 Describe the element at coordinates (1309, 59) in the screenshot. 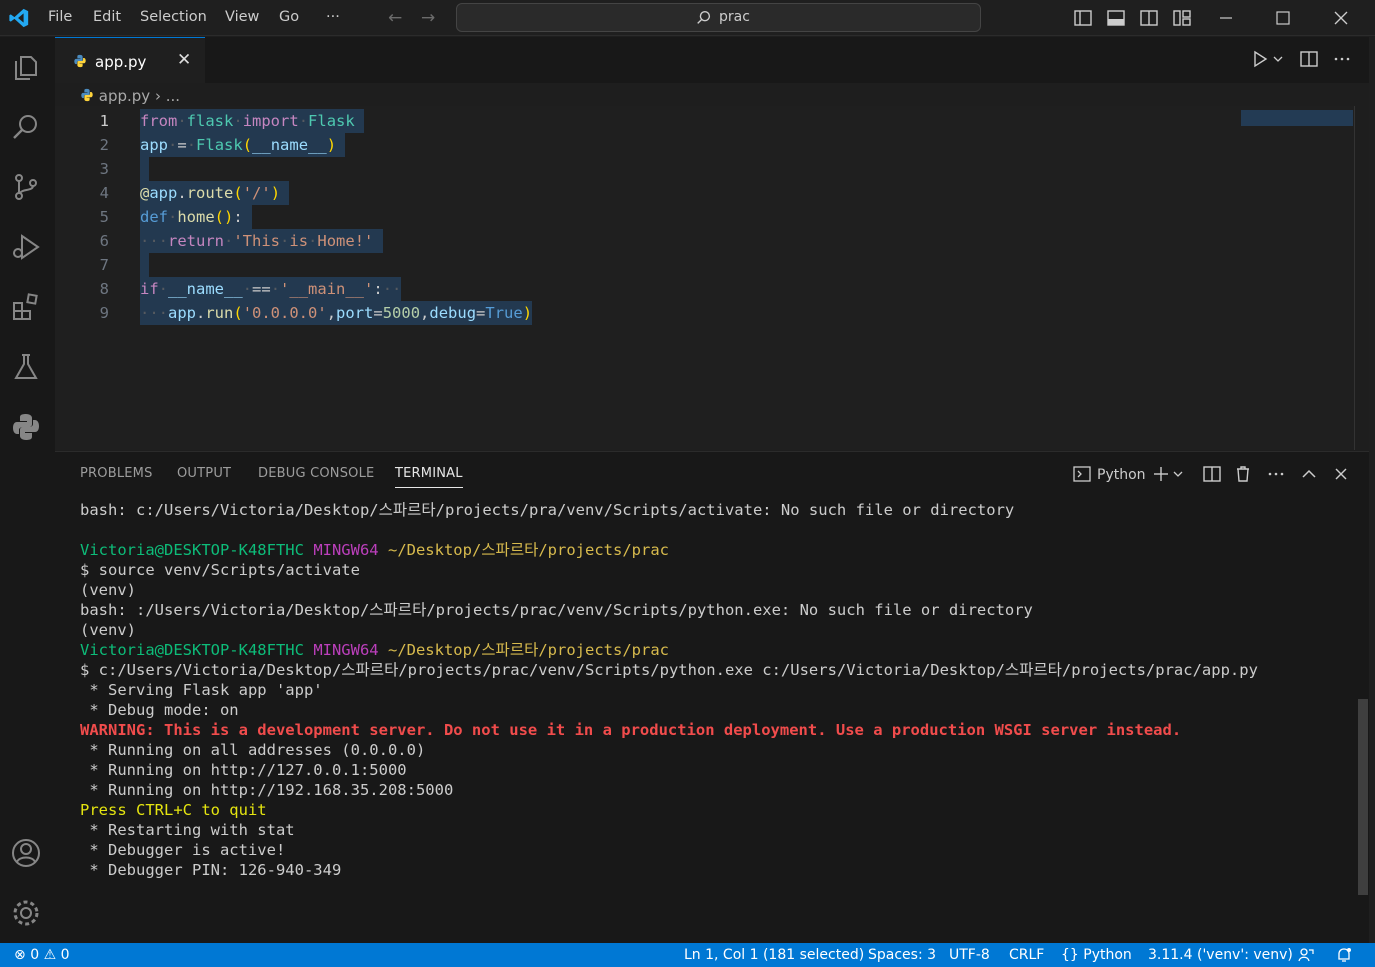

I see `split-editor-icon` at that location.